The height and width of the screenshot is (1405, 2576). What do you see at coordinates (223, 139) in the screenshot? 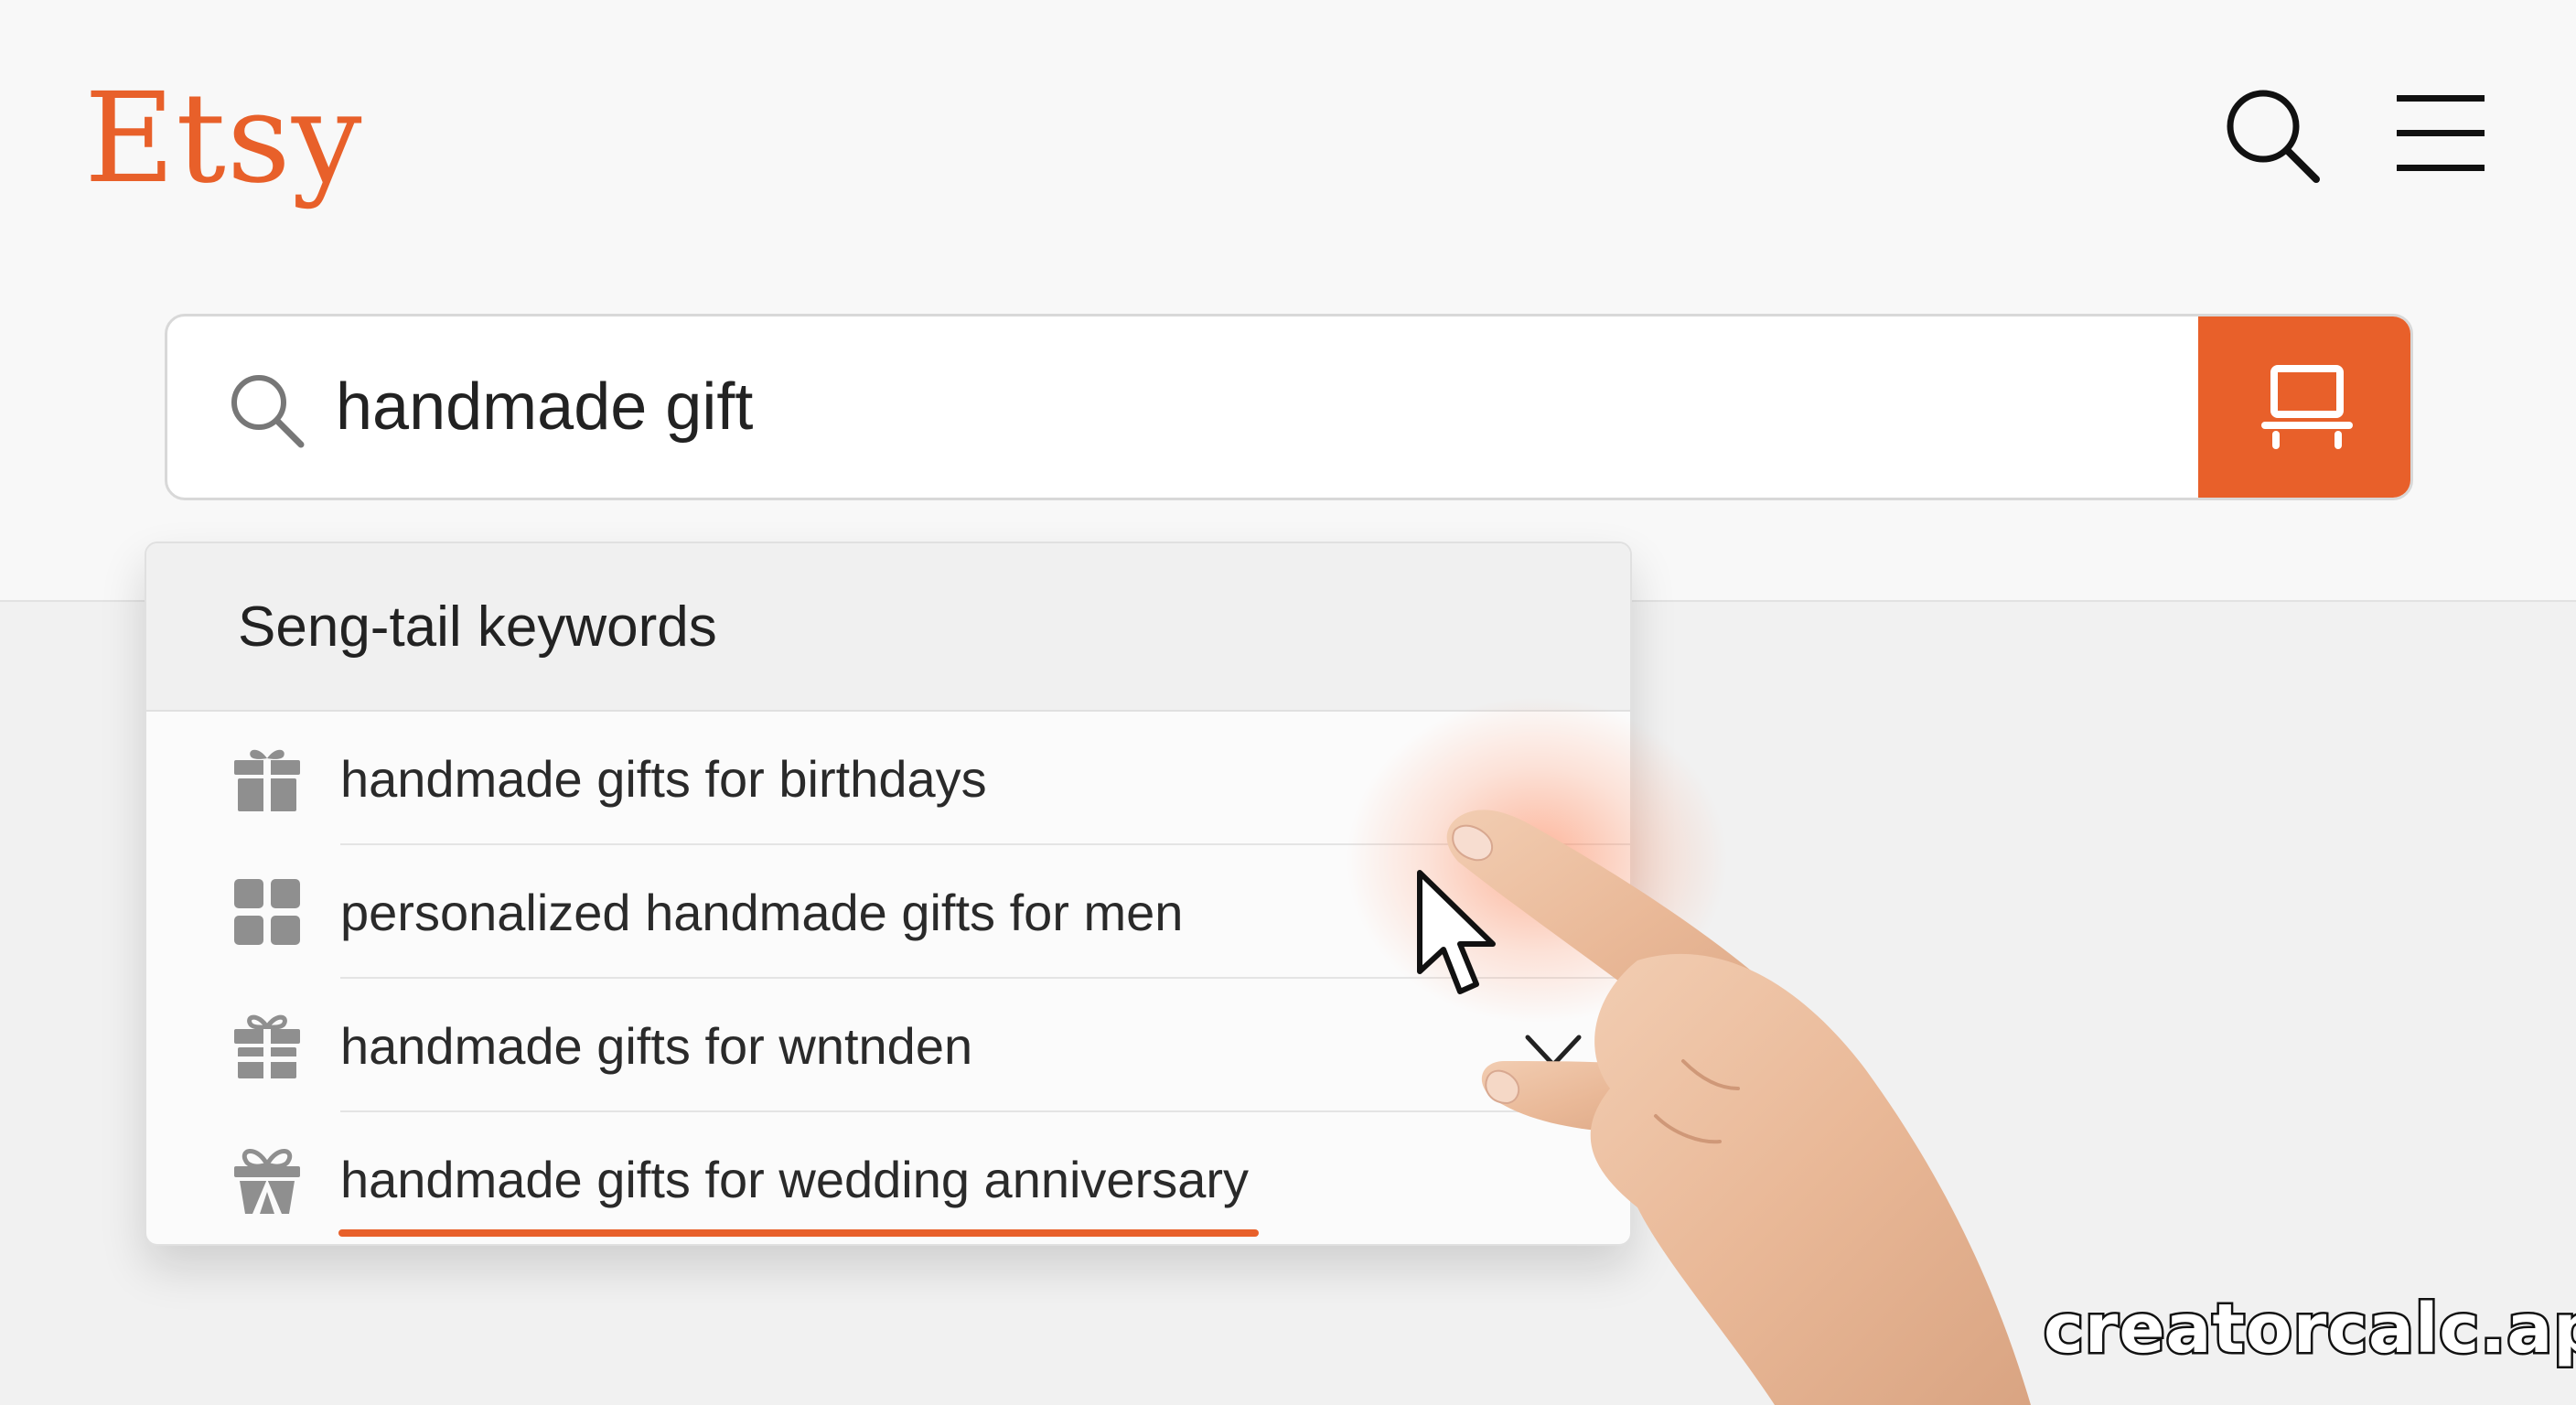
I see `etsy-logo: Etsy` at bounding box center [223, 139].